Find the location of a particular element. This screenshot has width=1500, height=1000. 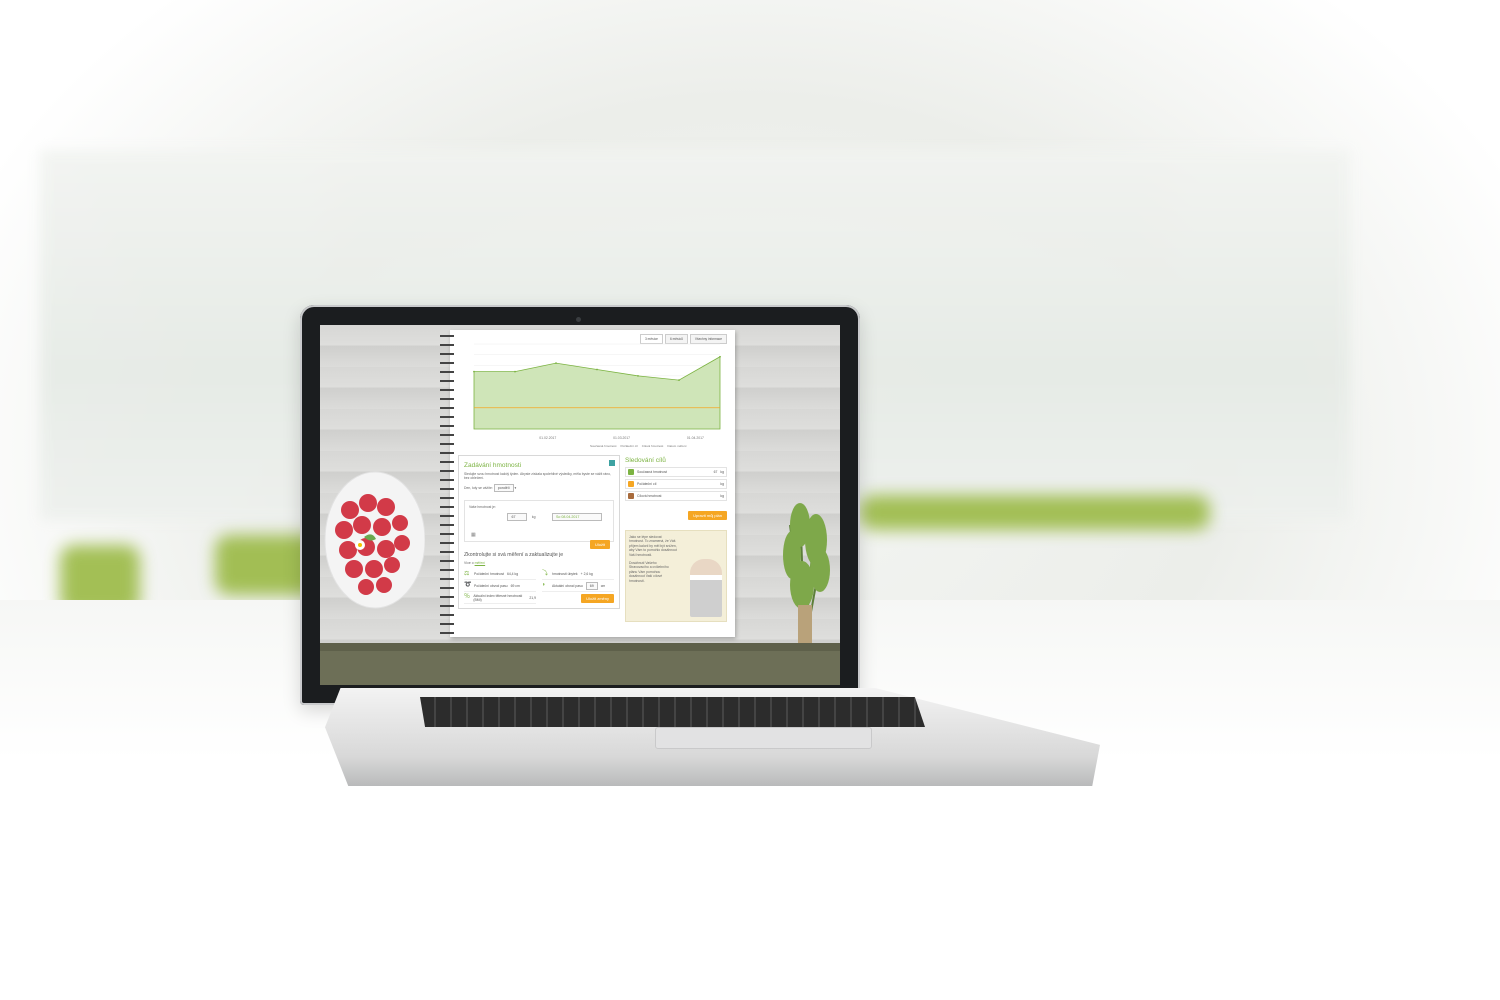

measure-item: ◗ Aktuální obvod pasu 69 cm is located at coordinates (578, 586).